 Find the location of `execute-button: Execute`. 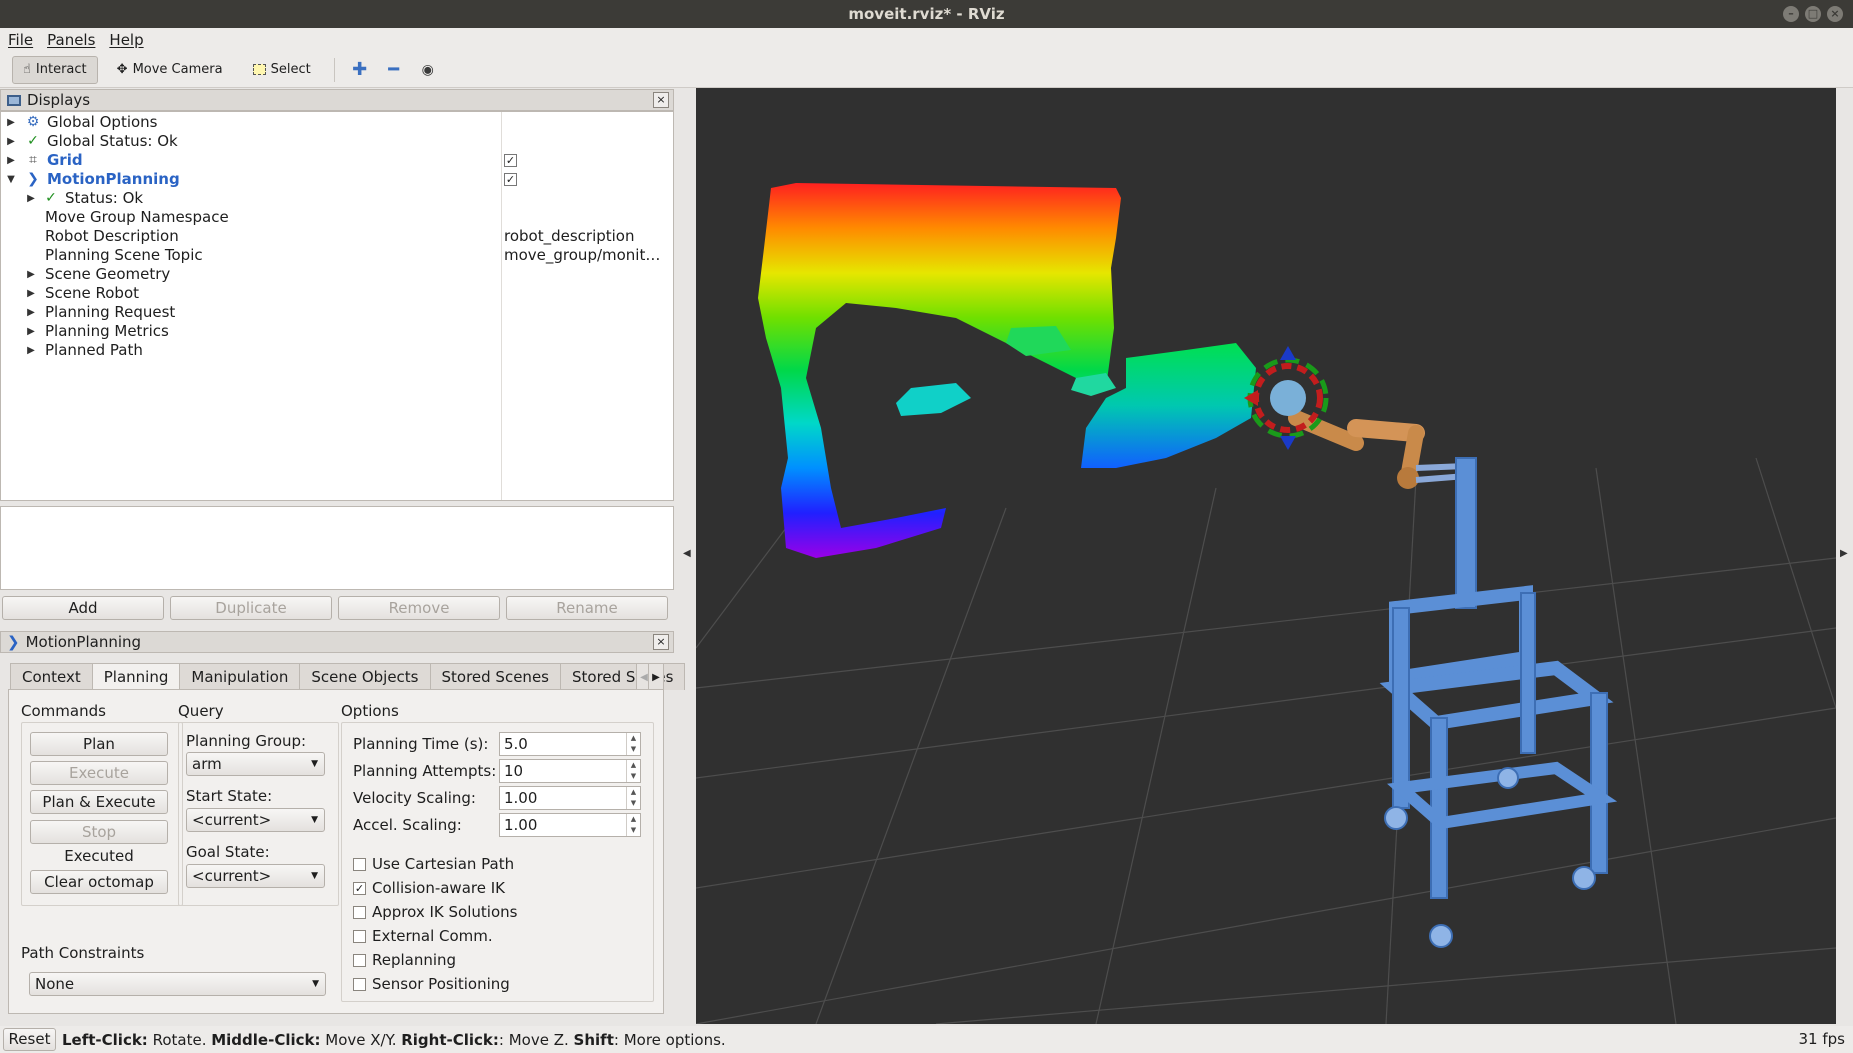

execute-button: Execute is located at coordinates (99, 773).